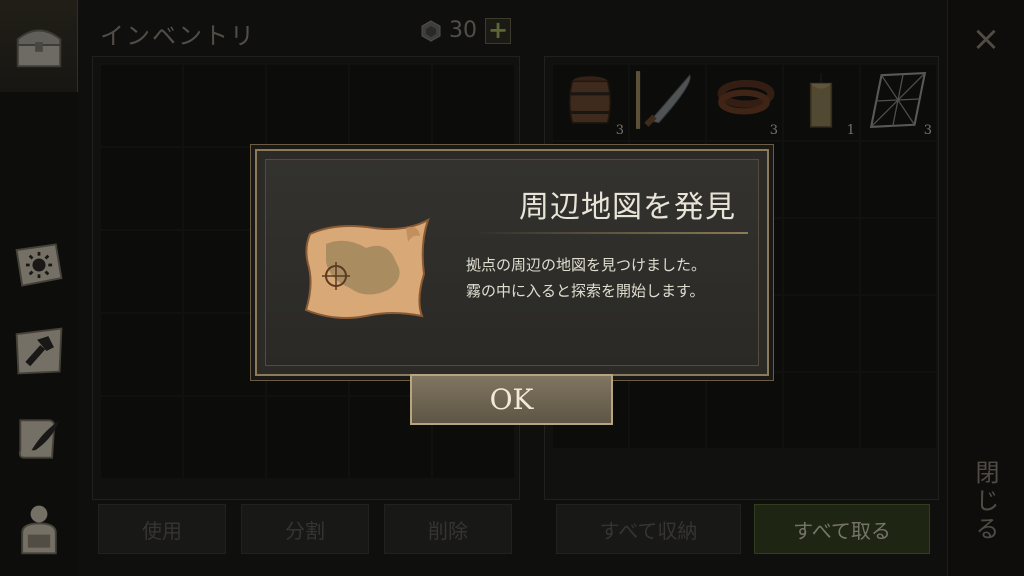 The width and height of the screenshot is (1024, 576). What do you see at coordinates (627, 207) in the screenshot?
I see `dialog-title: 周辺地図を発見` at bounding box center [627, 207].